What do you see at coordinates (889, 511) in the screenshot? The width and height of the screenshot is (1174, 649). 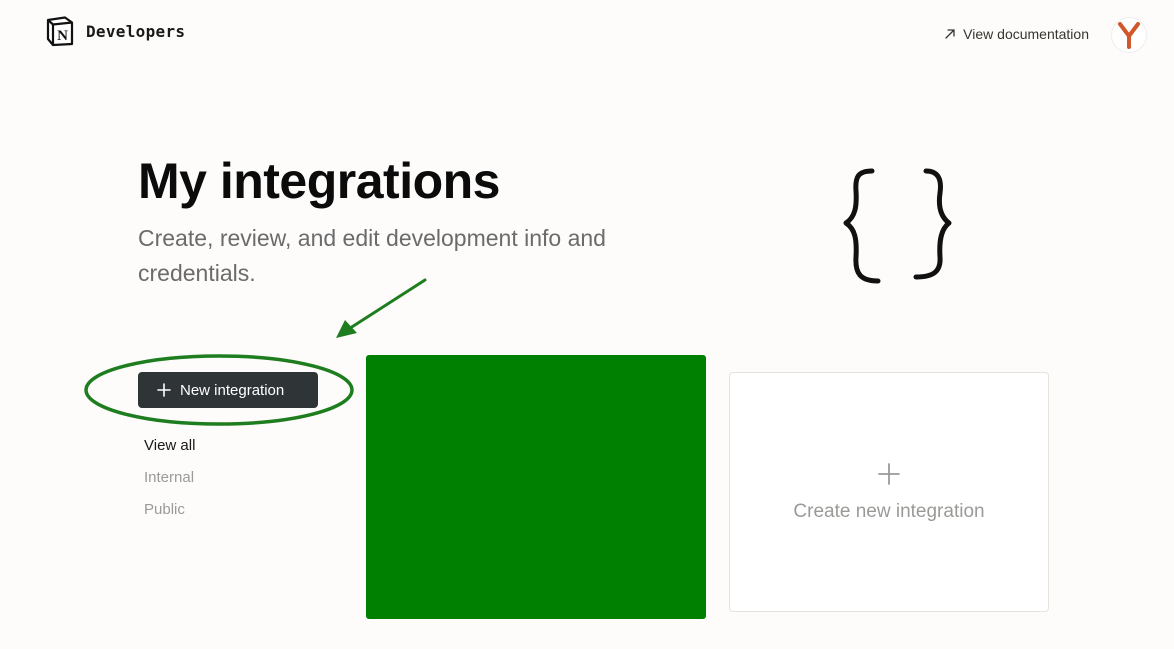 I see `create-new-integration-label: Create new integration` at bounding box center [889, 511].